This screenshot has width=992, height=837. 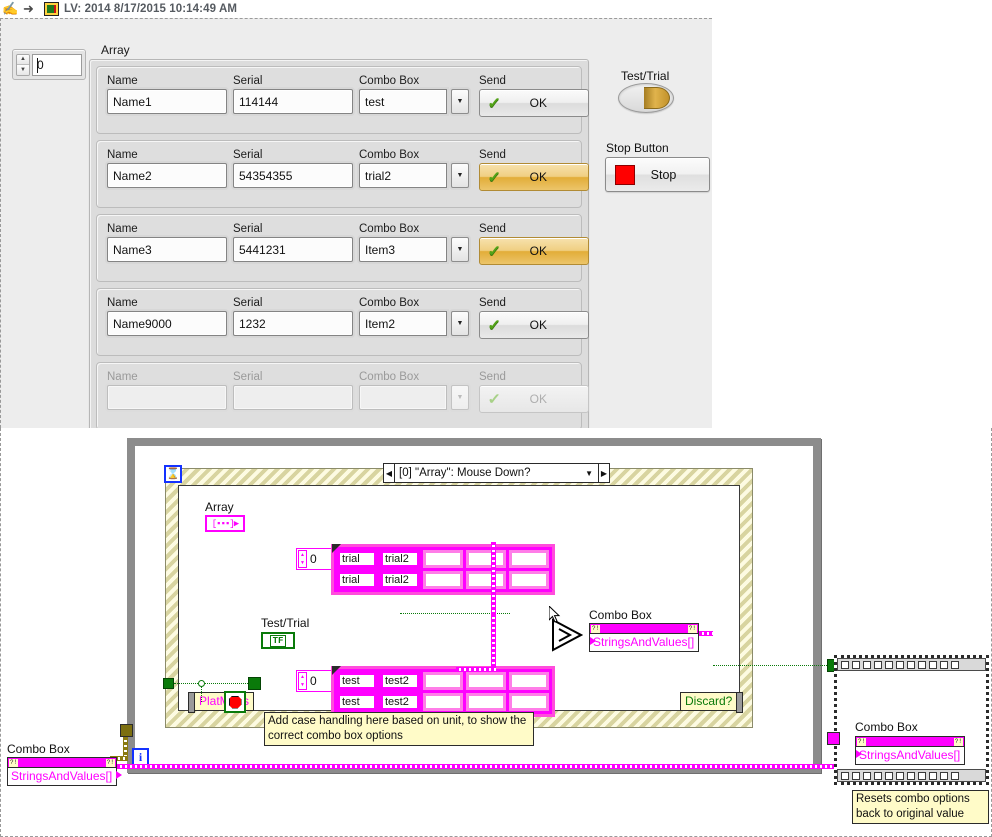 What do you see at coordinates (293, 249) in the screenshot?
I see `serial-input: 5441231` at bounding box center [293, 249].